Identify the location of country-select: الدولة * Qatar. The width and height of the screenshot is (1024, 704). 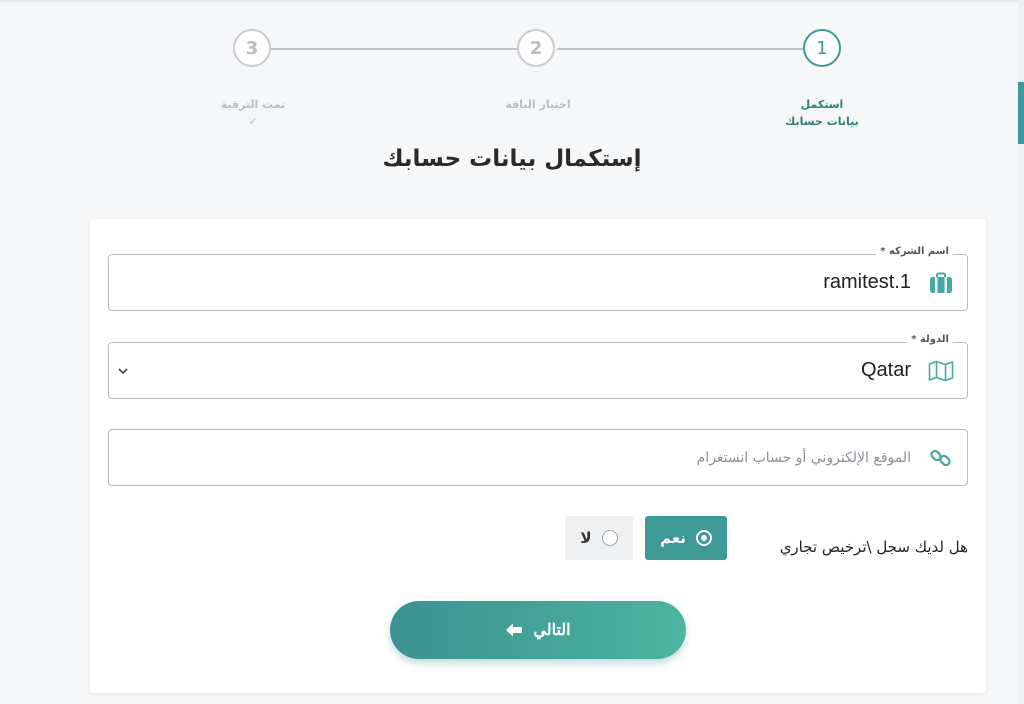
(538, 366).